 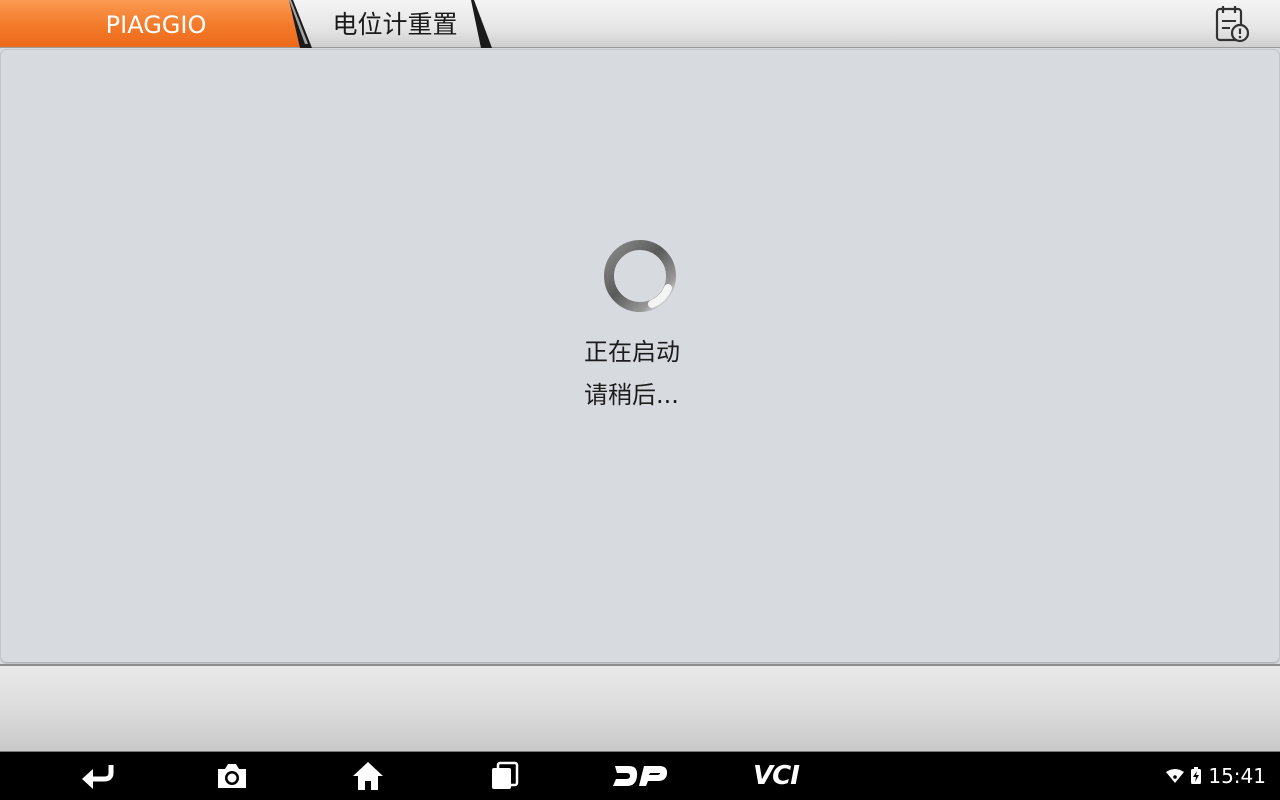 What do you see at coordinates (156, 24) in the screenshot?
I see `breadcrumb-brand: PIAGGIO` at bounding box center [156, 24].